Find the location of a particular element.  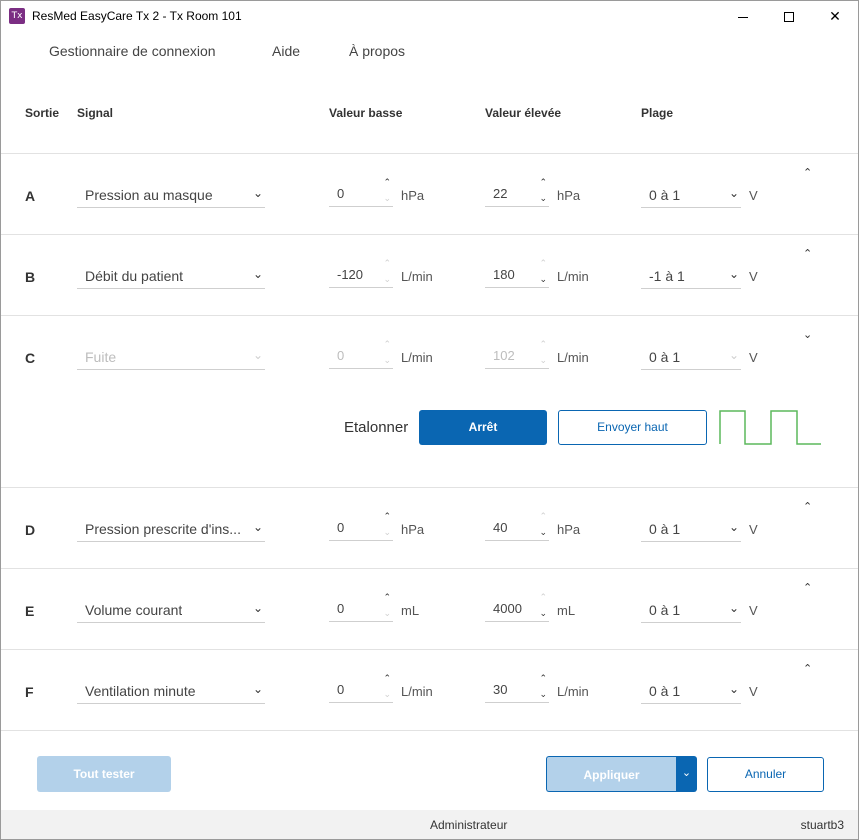

high-value-input: 30 ⌃ ⌄ is located at coordinates (517, 688).